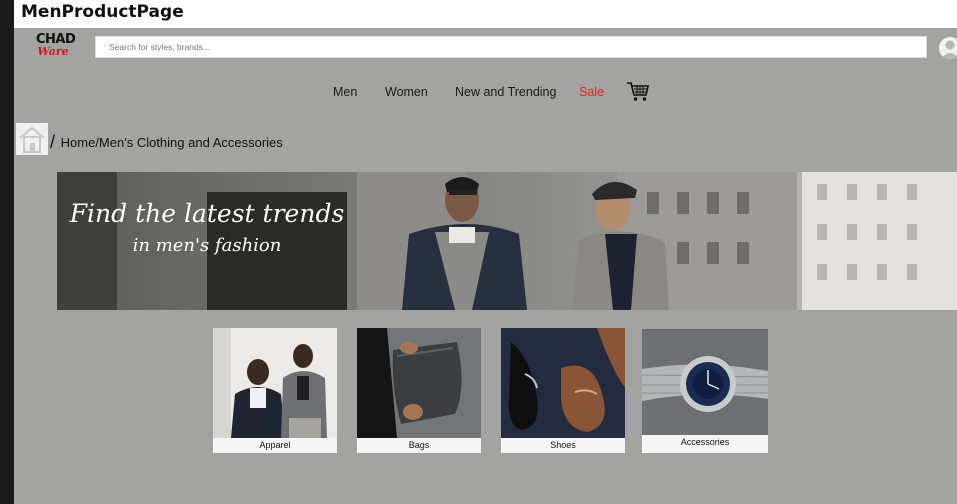  Describe the element at coordinates (563, 383) in the screenshot. I see `shoes-image` at that location.